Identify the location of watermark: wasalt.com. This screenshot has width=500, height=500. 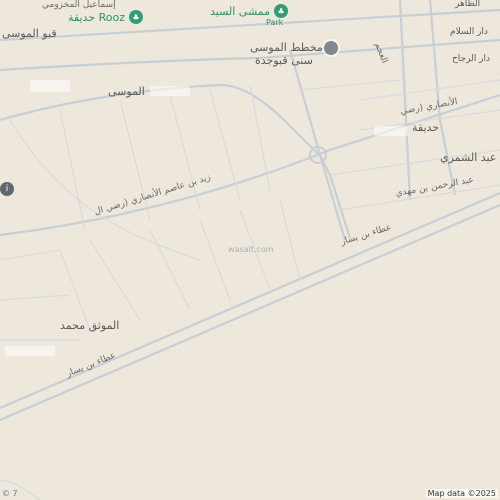
(251, 249).